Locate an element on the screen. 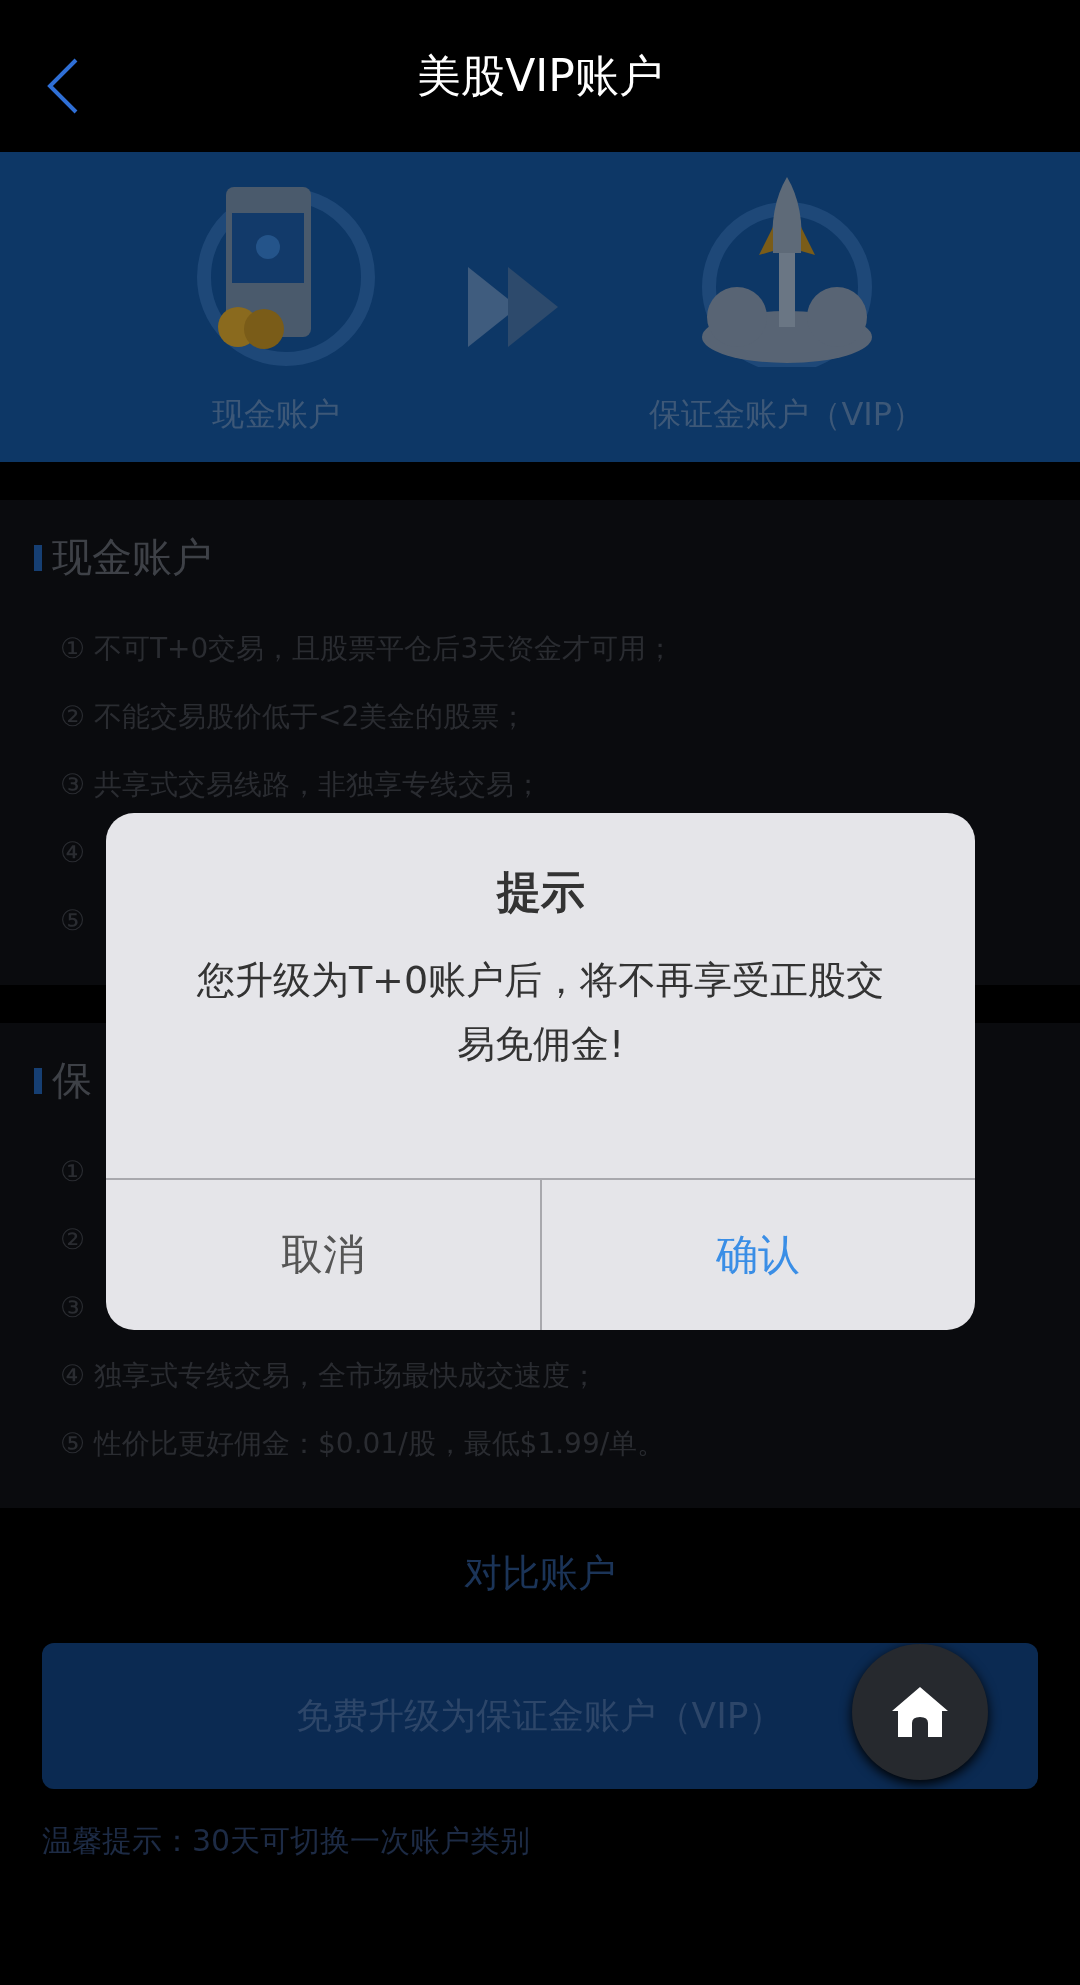 The image size is (1080, 1985). compare-link: 对比账户 is located at coordinates (540, 1573).